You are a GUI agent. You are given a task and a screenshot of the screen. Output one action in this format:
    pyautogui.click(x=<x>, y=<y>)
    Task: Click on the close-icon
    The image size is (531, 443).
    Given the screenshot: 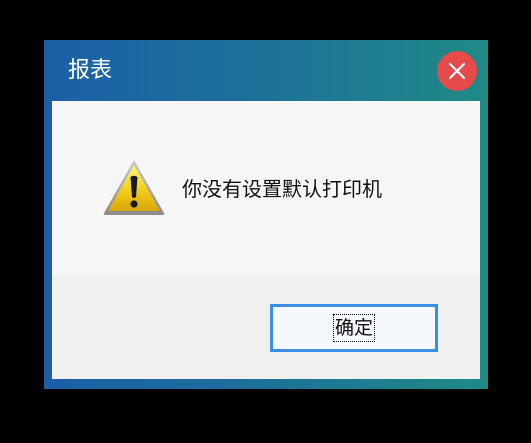 What is the action you would take?
    pyautogui.click(x=457, y=71)
    